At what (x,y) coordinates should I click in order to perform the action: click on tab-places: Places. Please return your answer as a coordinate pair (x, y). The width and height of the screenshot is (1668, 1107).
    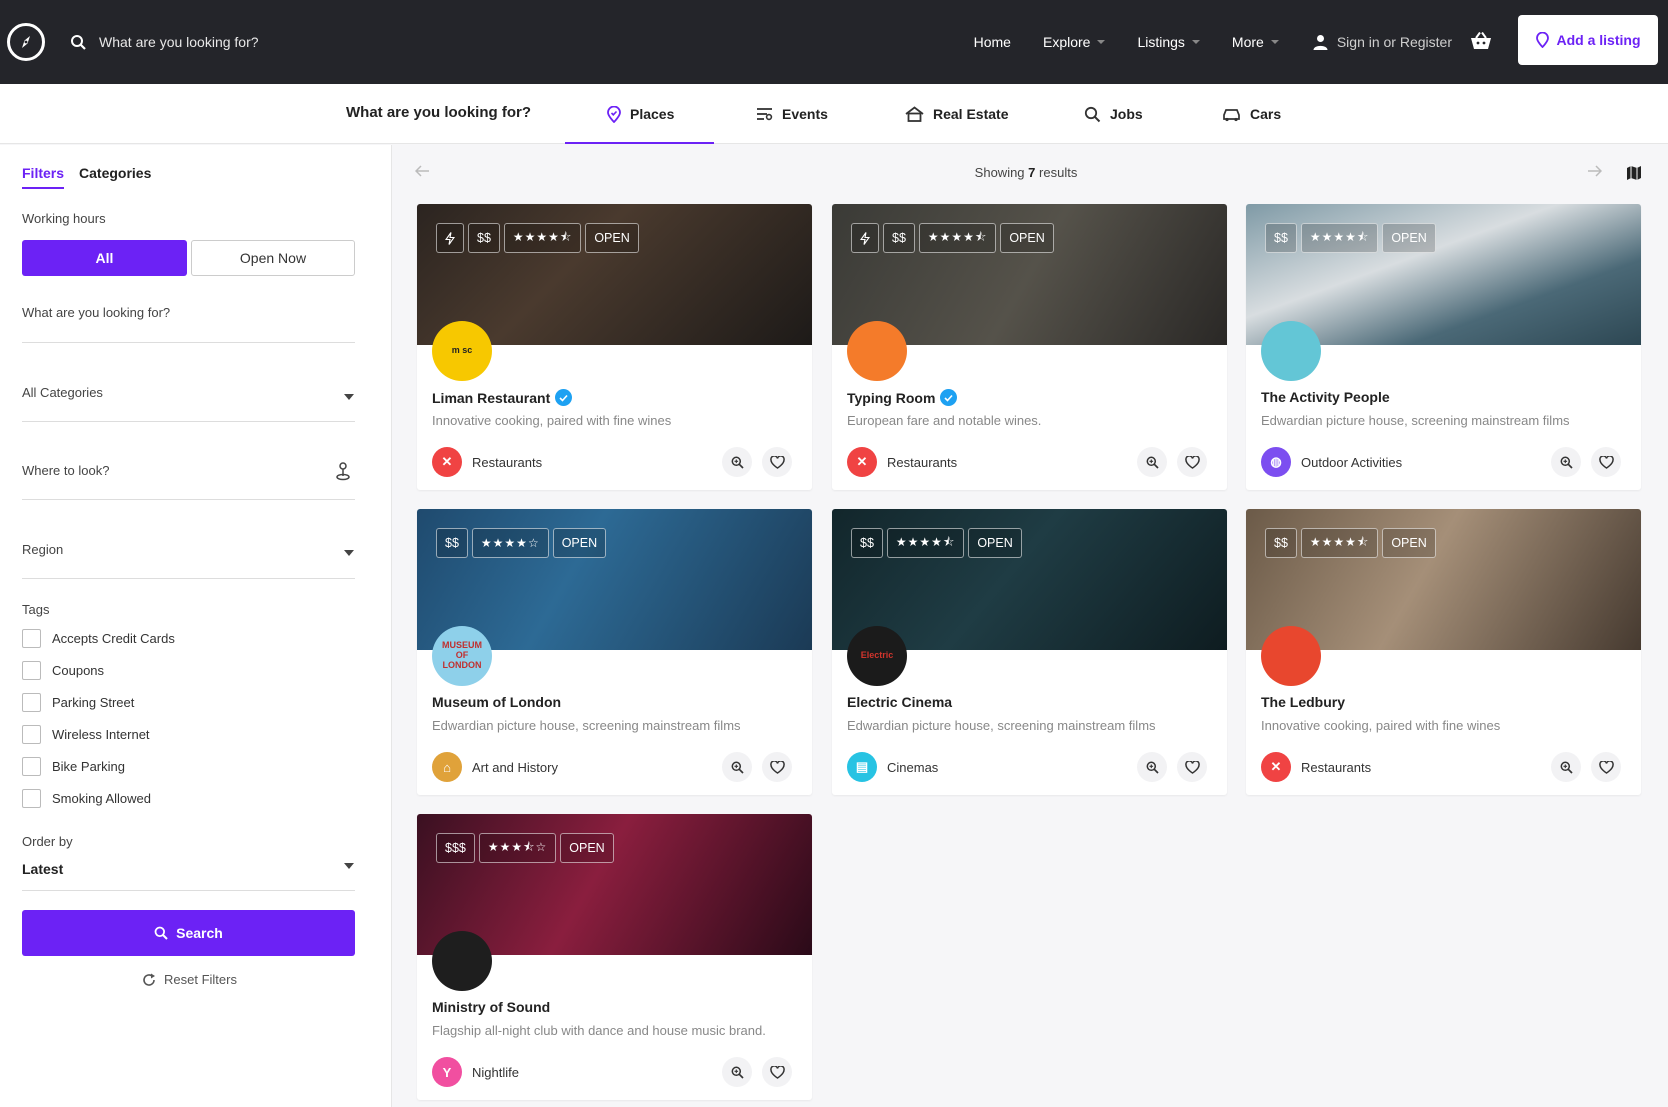
    Looking at the image, I should click on (639, 114).